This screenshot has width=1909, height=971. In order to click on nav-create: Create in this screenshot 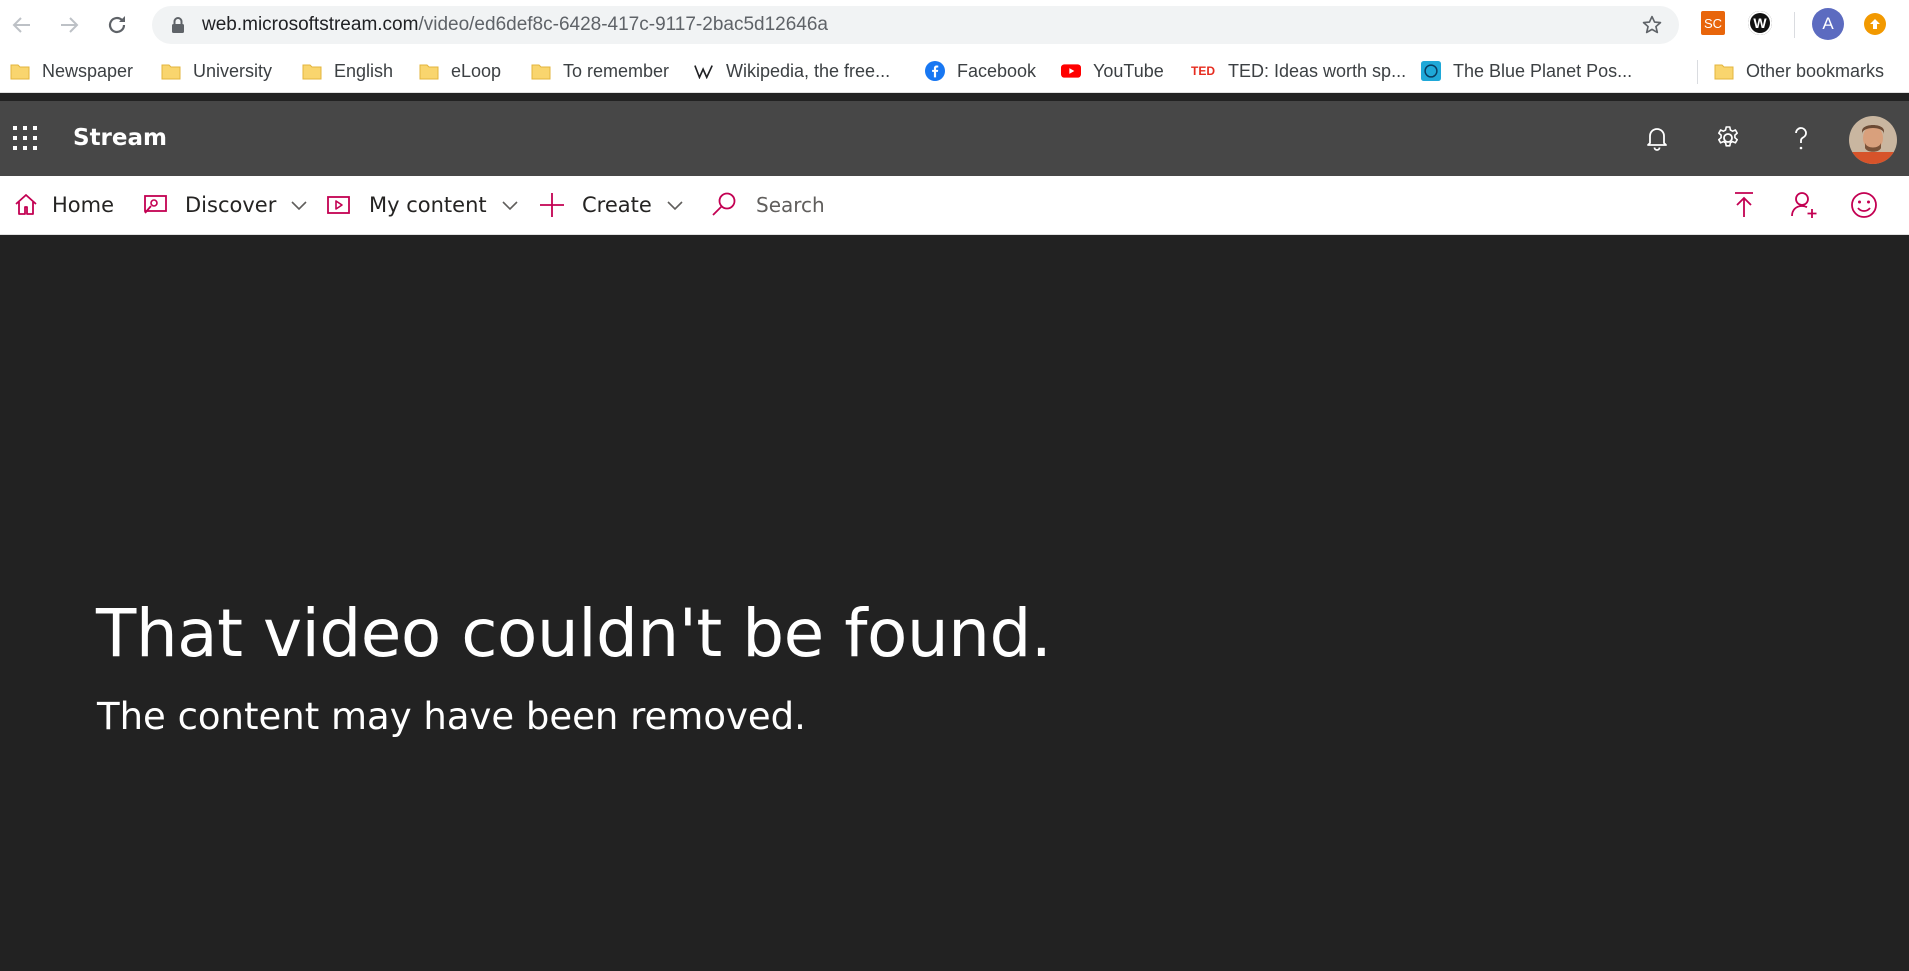, I will do `click(611, 205)`.